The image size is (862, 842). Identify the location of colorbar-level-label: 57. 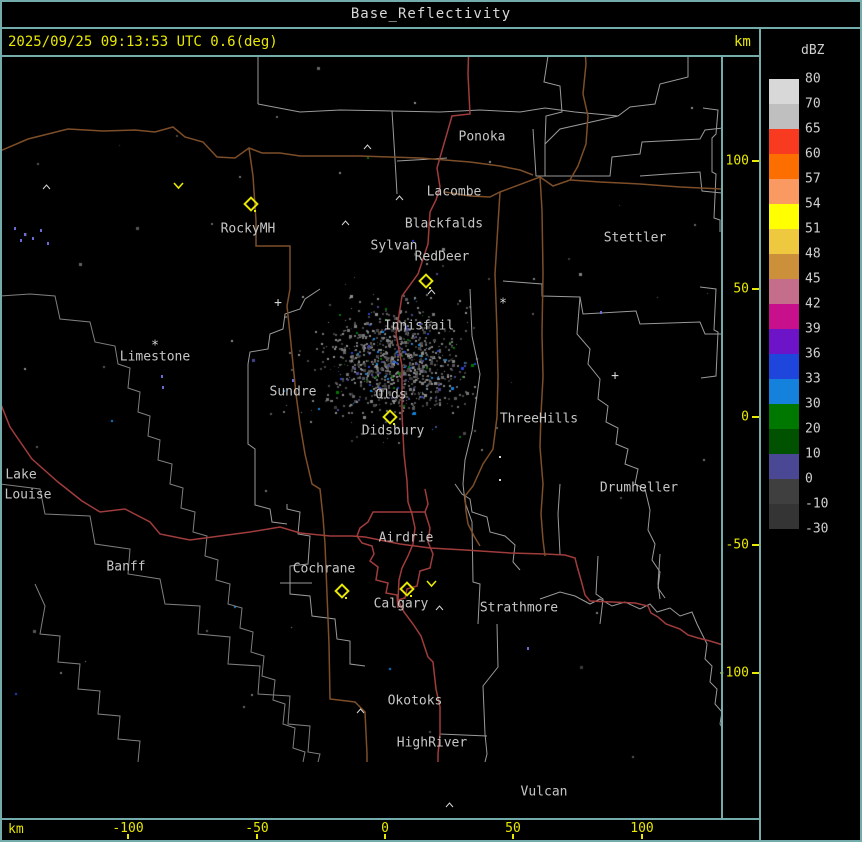
(813, 179).